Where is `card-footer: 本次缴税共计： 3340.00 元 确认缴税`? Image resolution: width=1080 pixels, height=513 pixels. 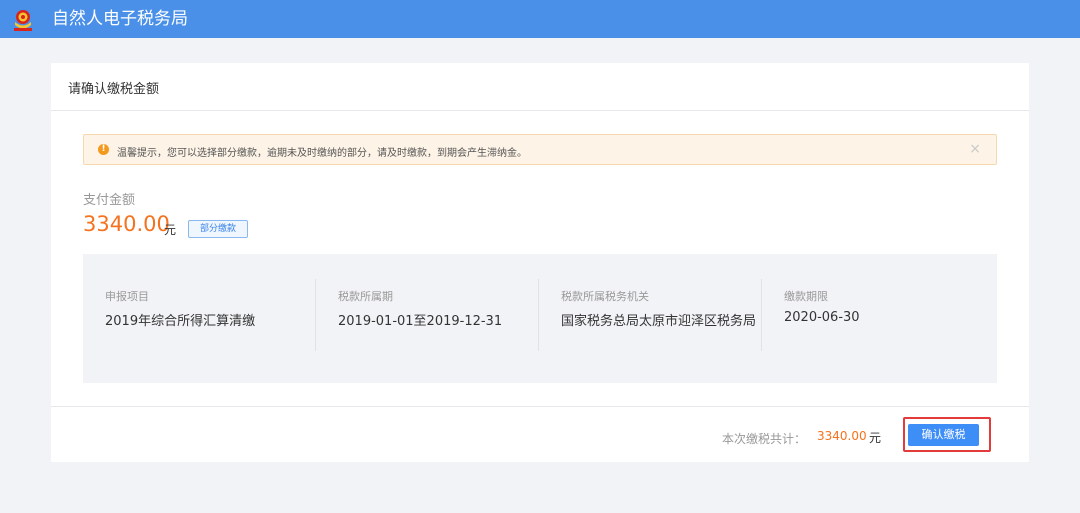 card-footer: 本次缴税共计： 3340.00 元 确认缴税 is located at coordinates (540, 434).